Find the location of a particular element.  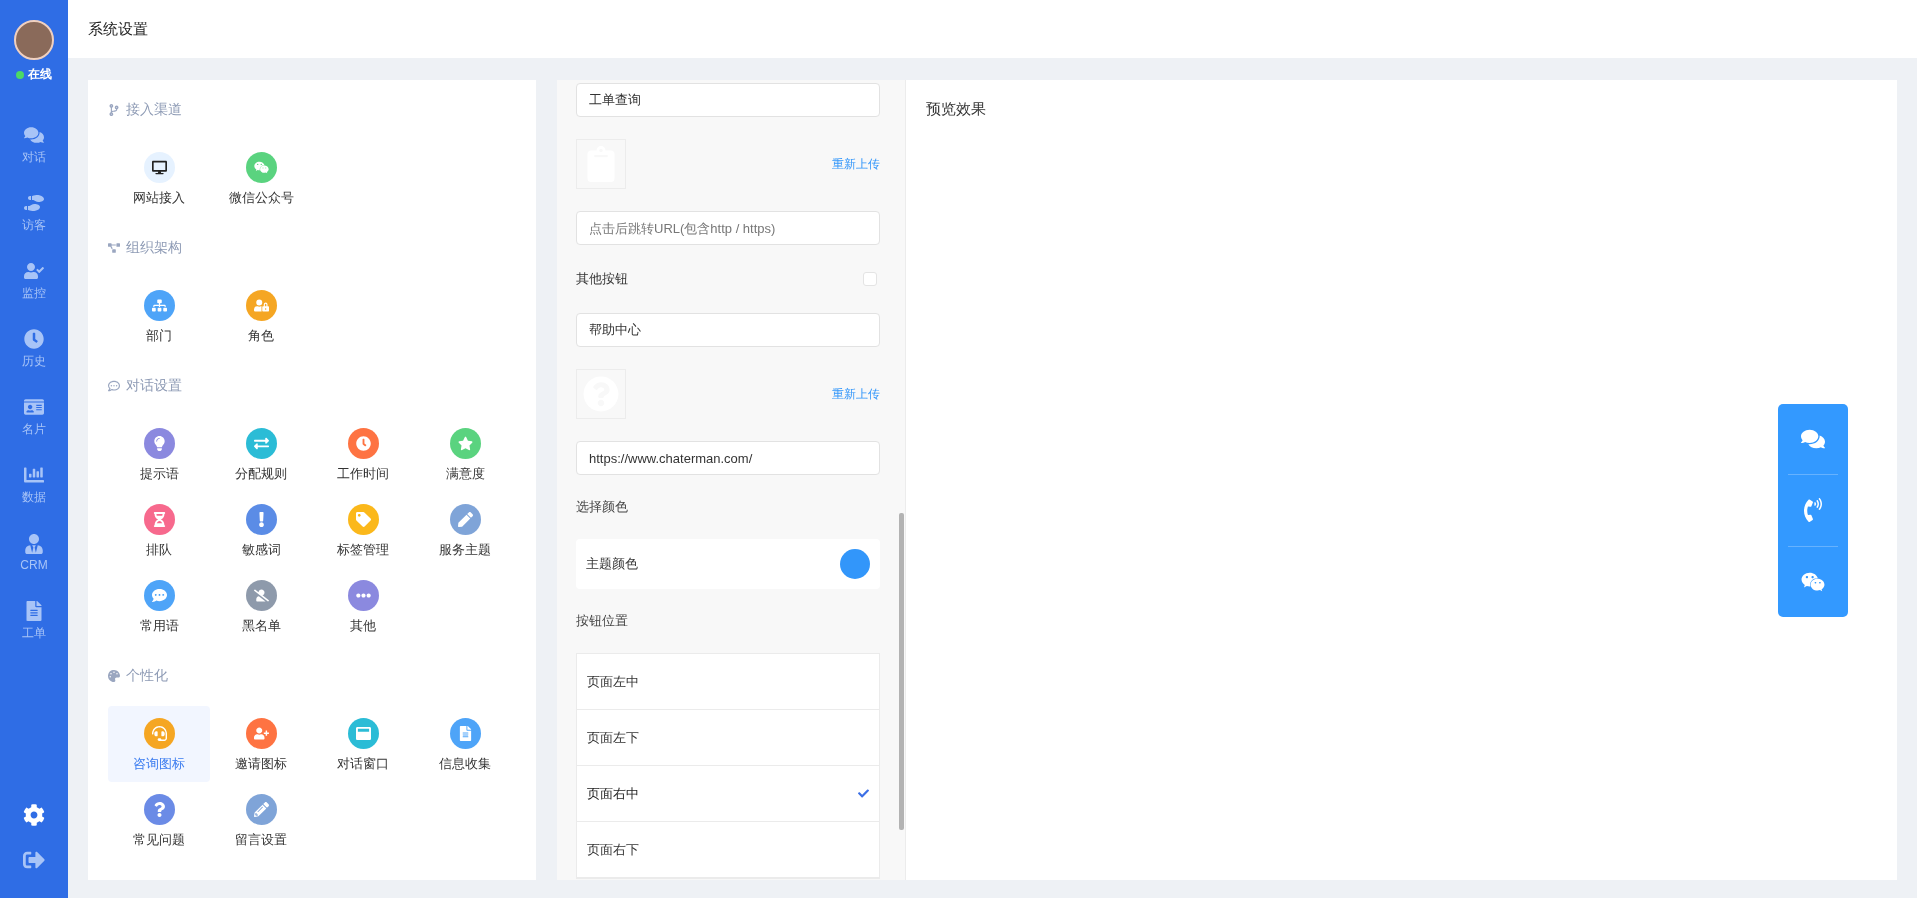

section-heading: 选择颜色 is located at coordinates (602, 507).